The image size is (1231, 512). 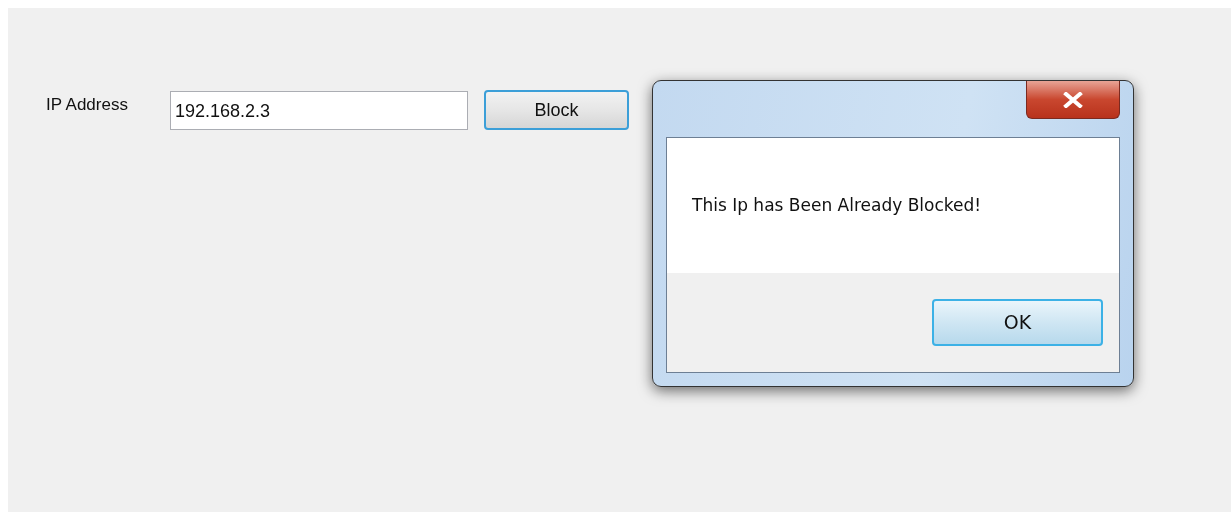 I want to click on message-text: This Ip has Been Already Blocked!, so click(x=837, y=205).